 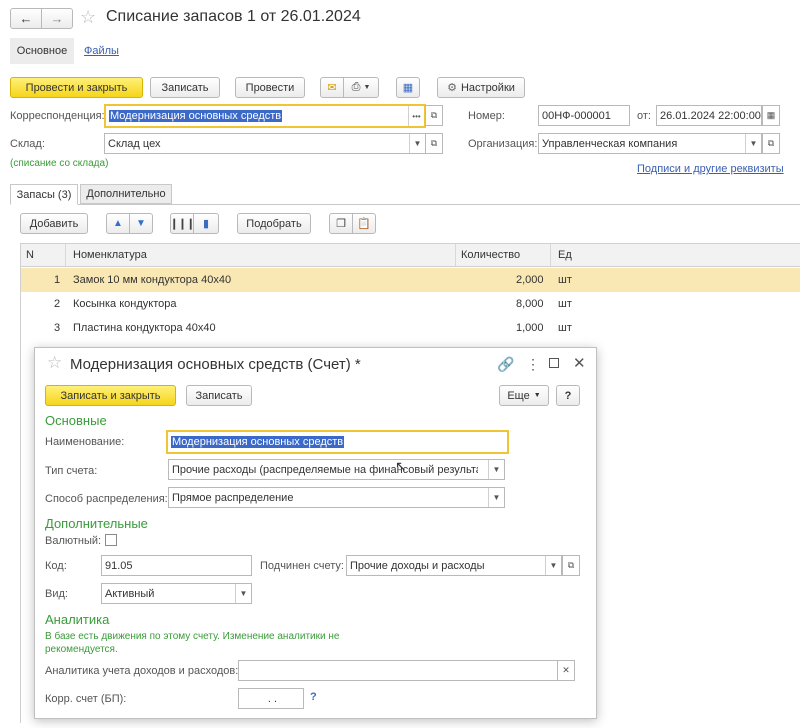 What do you see at coordinates (85, 442) in the screenshot?
I see `name-label: Наименование:` at bounding box center [85, 442].